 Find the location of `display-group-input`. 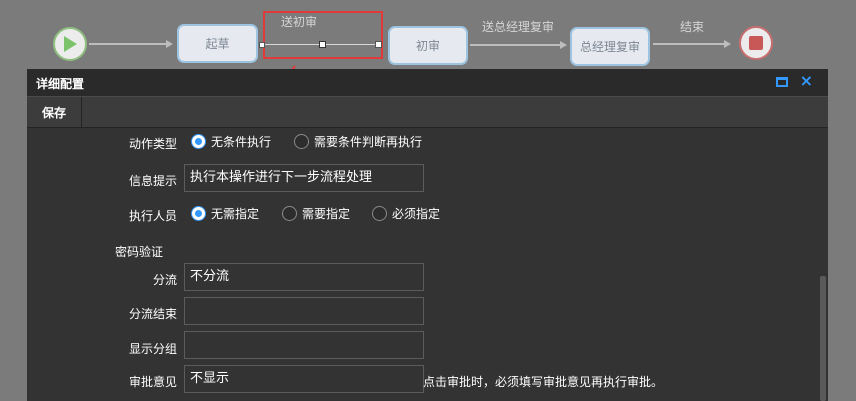

display-group-input is located at coordinates (304, 345).